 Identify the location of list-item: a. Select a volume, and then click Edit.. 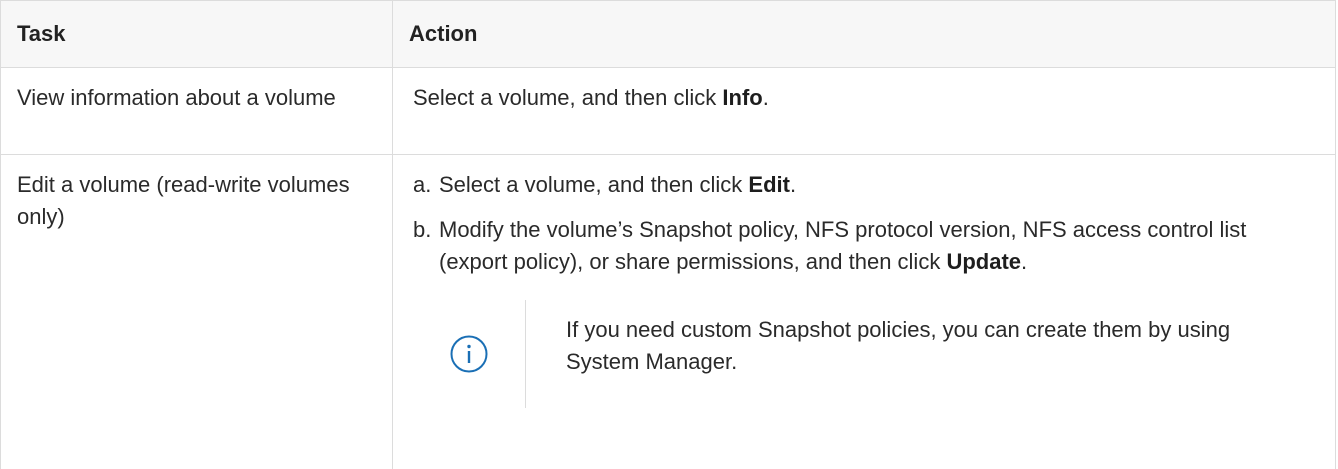
(866, 185).